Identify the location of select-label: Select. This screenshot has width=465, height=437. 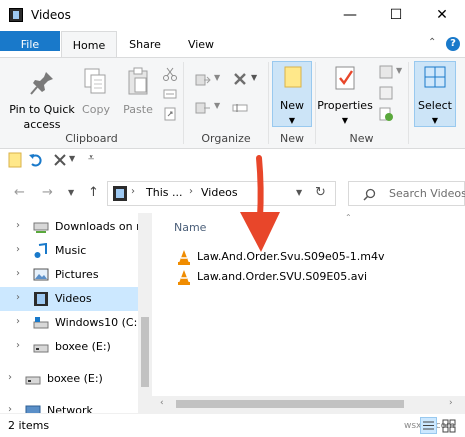
(435, 105).